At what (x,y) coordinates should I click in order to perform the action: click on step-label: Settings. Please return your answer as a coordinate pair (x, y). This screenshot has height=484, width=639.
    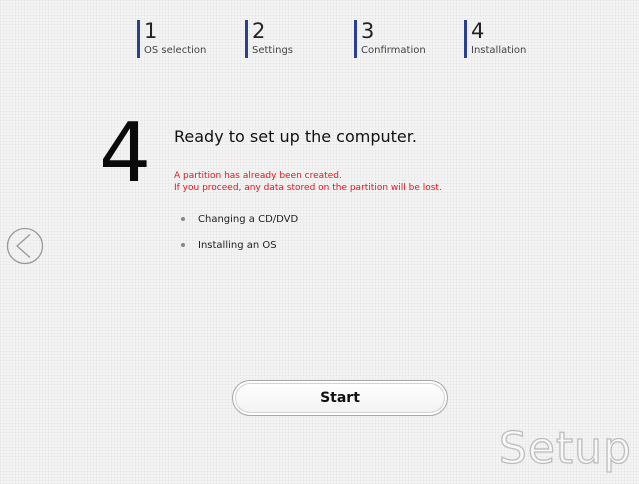
    Looking at the image, I should click on (273, 50).